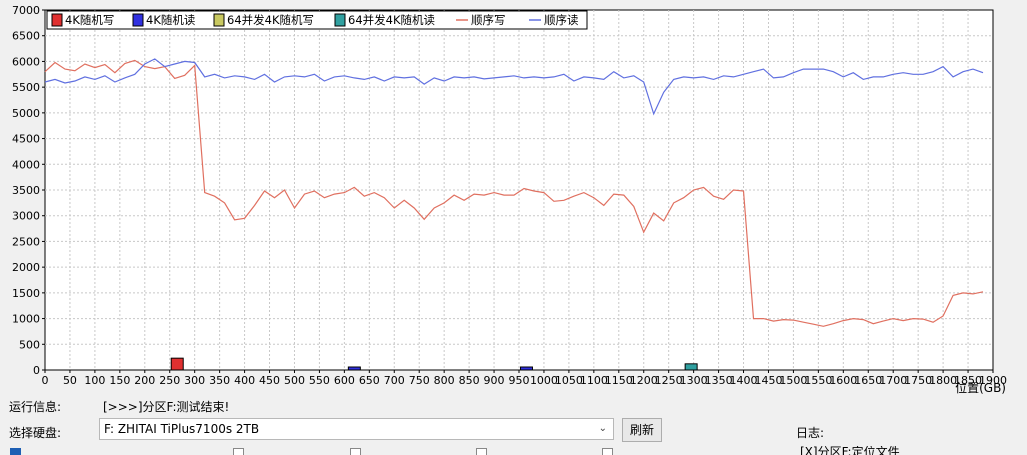 This screenshot has width=1027, height=455. I want to click on x-tick-label: 1050, so click(569, 380).